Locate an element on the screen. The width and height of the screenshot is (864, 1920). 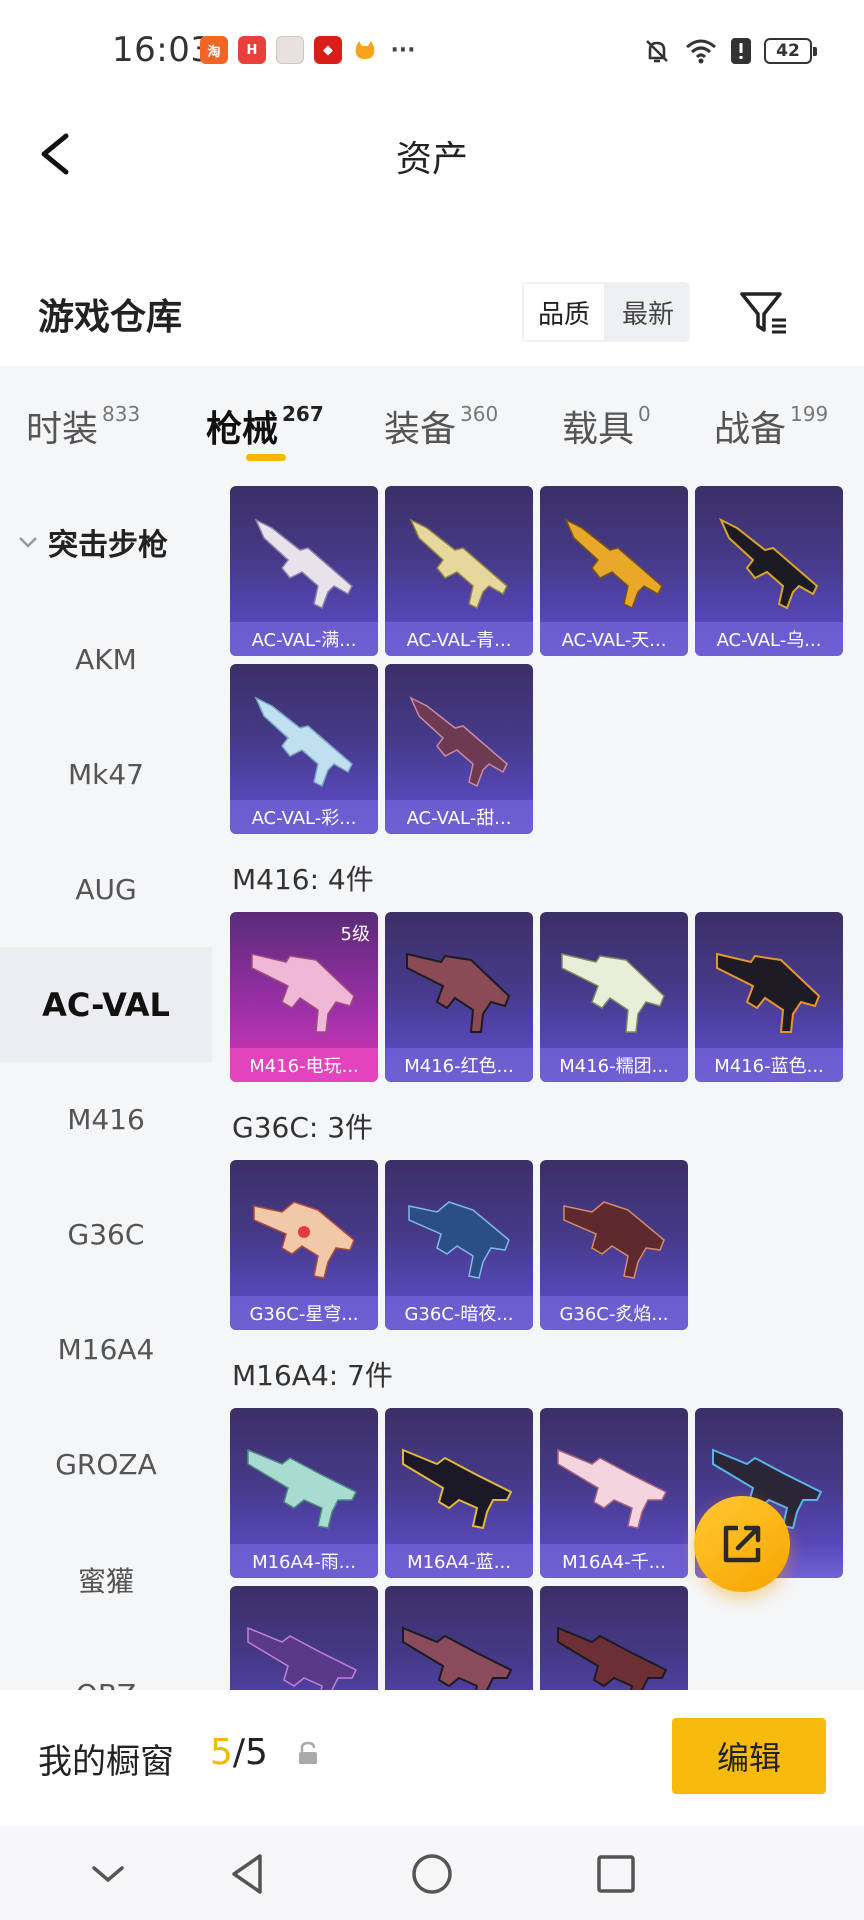
active-tab-indicator is located at coordinates (266, 457).